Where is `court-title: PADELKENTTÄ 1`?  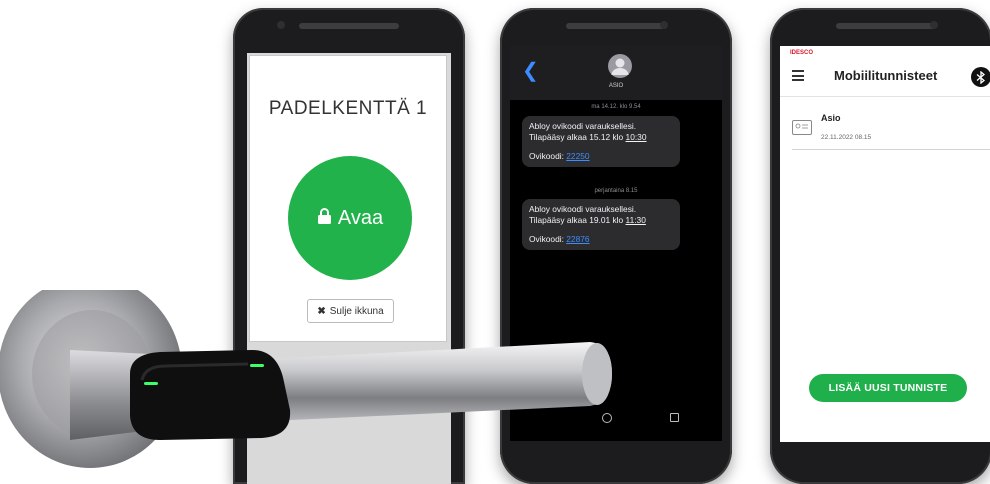 court-title: PADELKENTTÄ 1 is located at coordinates (348, 108).